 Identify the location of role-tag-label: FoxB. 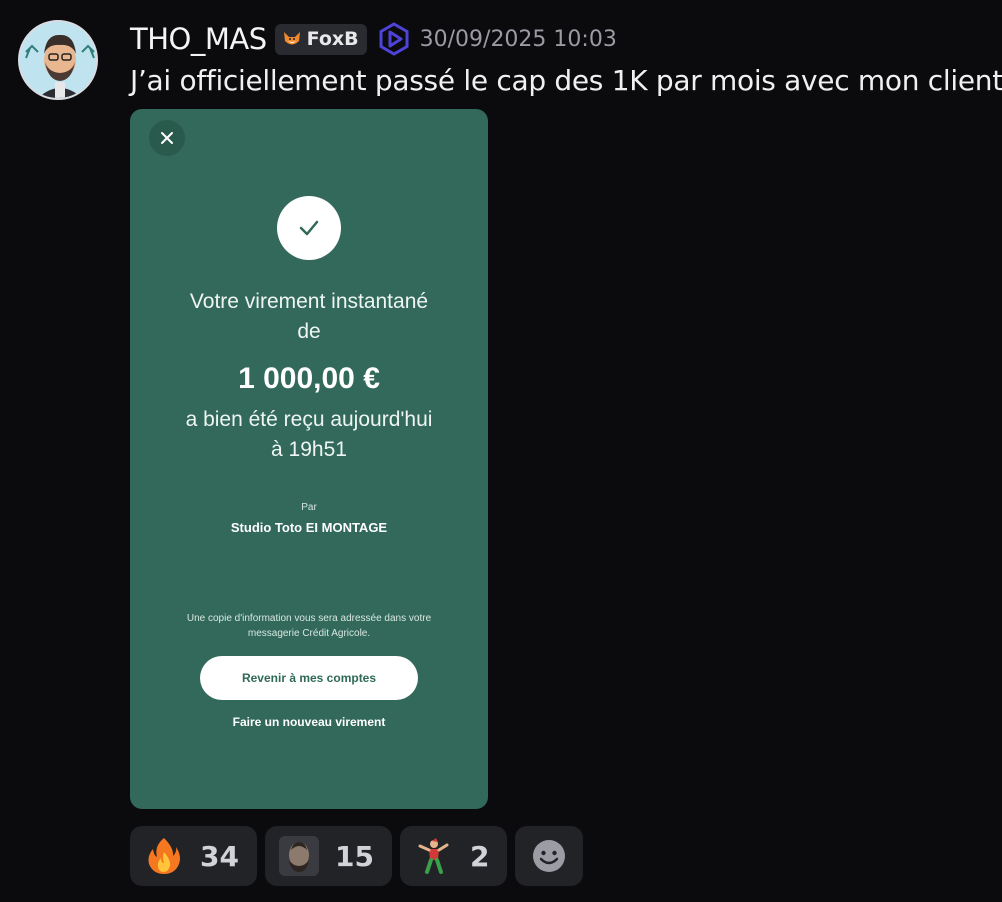
(332, 39).